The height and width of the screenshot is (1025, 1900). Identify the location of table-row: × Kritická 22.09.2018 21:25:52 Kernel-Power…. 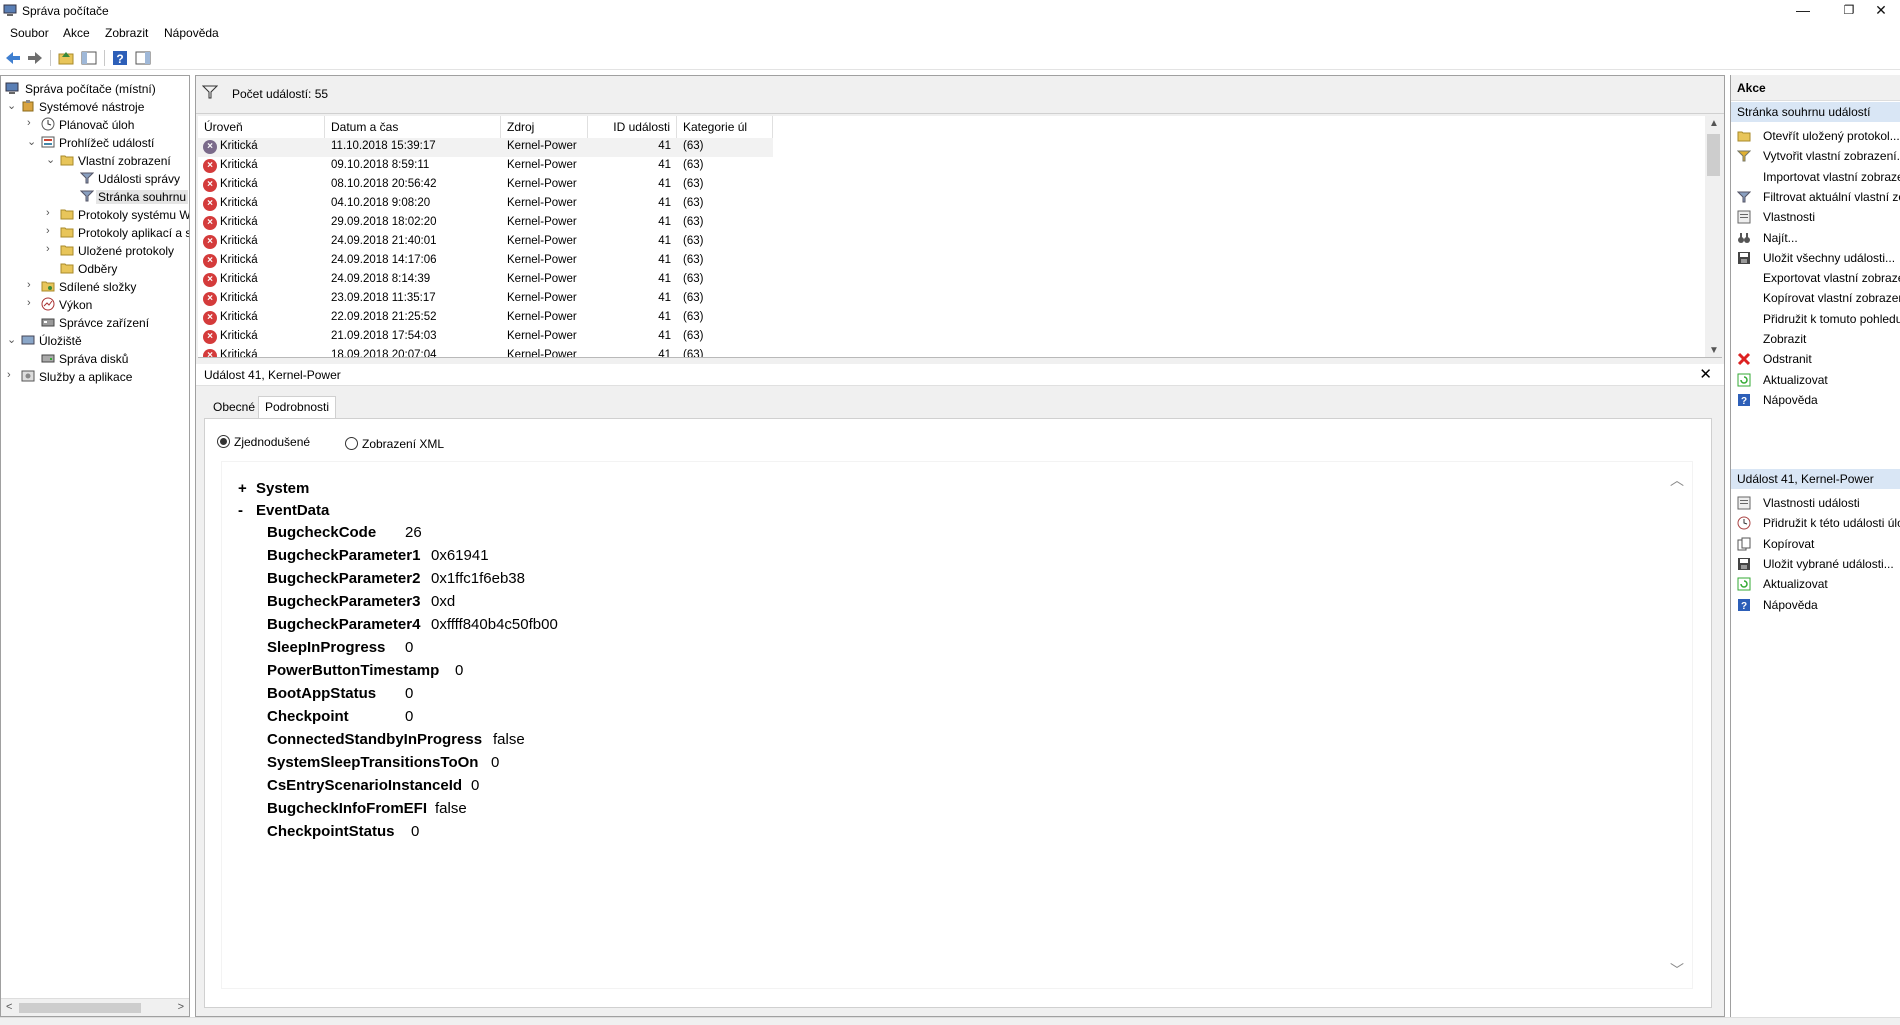
(485, 318).